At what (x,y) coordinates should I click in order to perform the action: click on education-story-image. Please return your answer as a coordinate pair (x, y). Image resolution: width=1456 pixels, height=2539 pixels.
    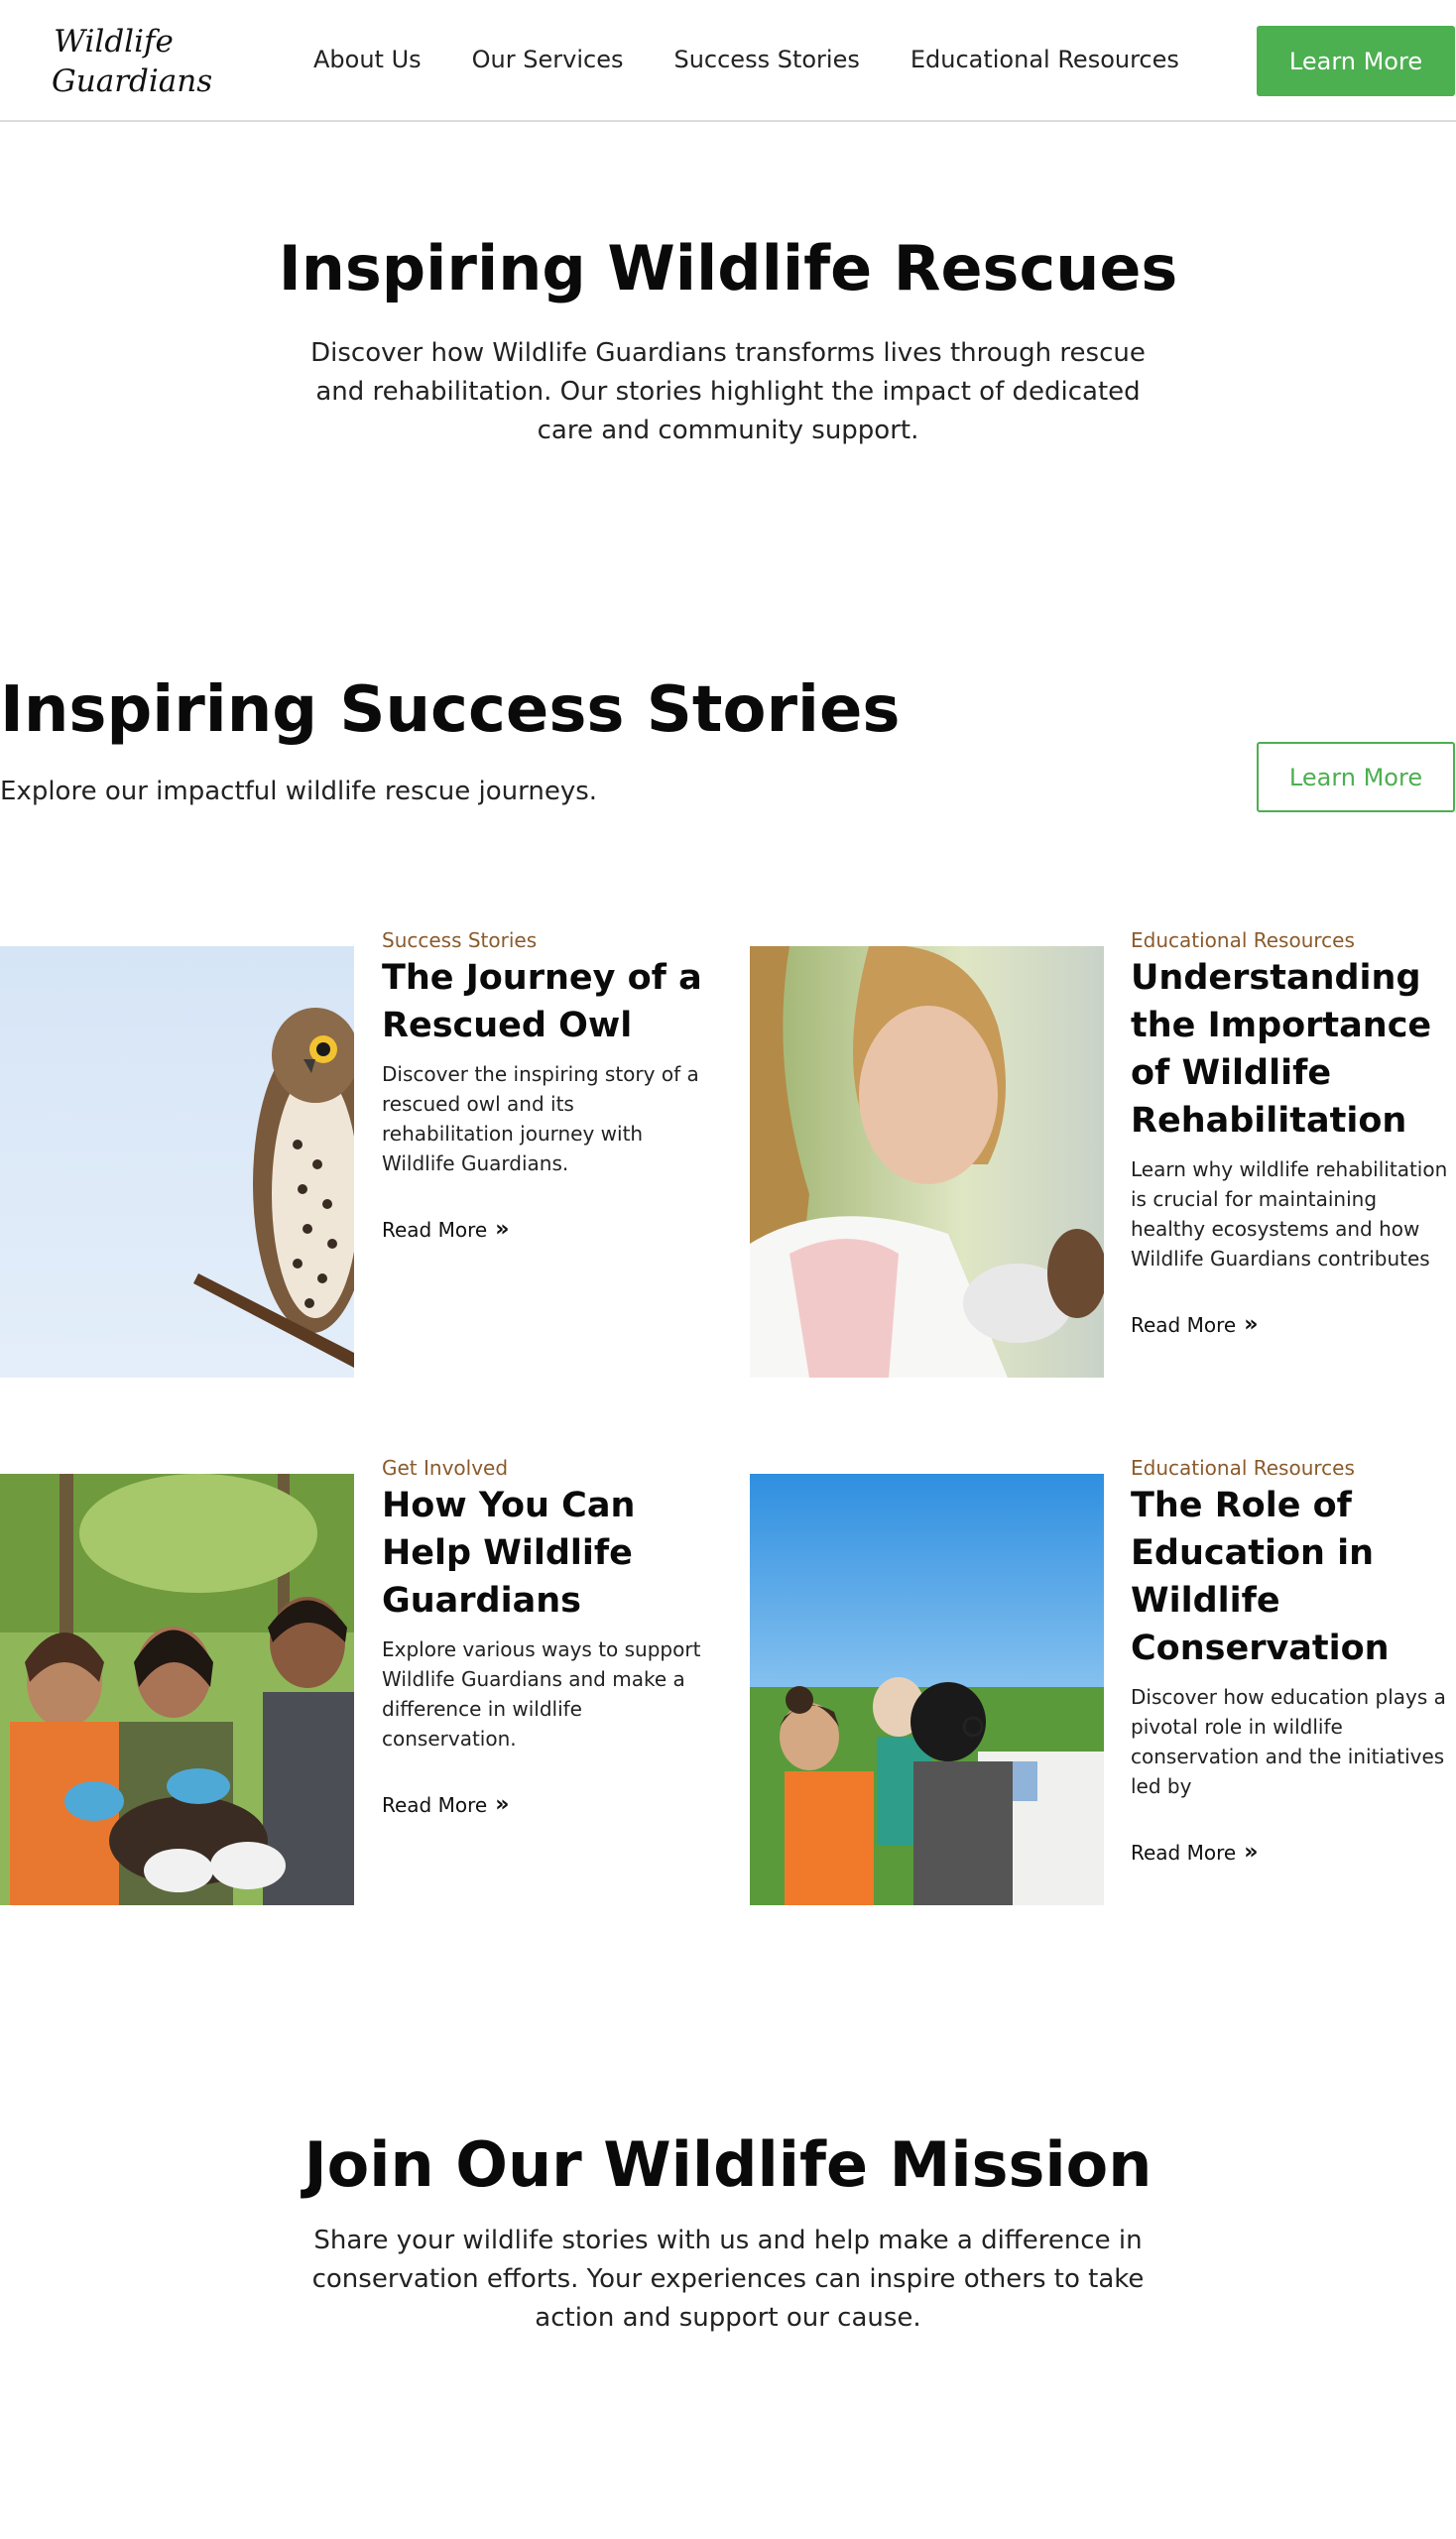
    Looking at the image, I should click on (927, 1690).